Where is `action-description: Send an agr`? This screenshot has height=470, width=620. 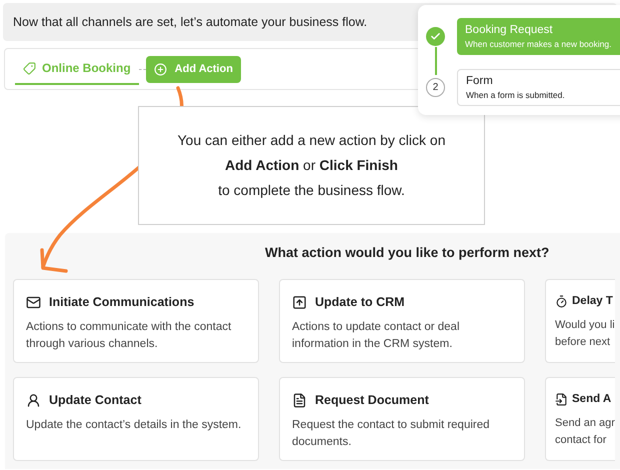 action-description: Send an agr is located at coordinates (585, 424).